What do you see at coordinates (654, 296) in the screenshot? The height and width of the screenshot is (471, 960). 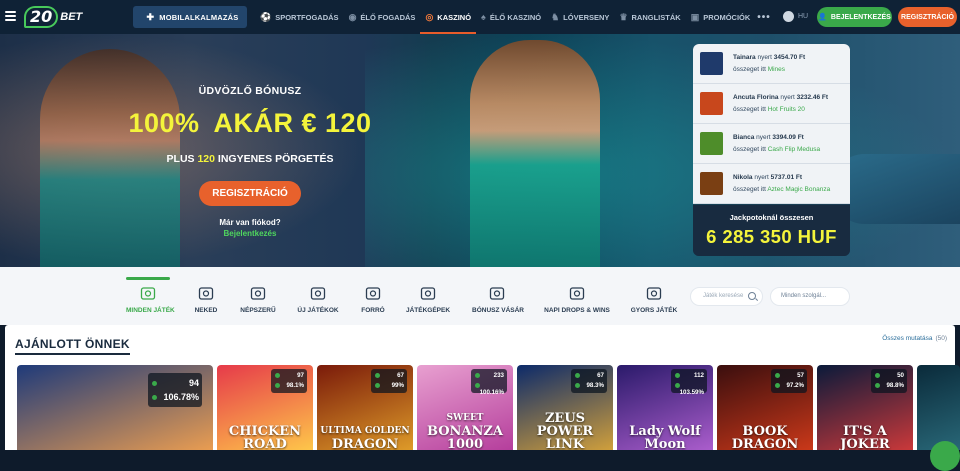 I see `category-tab-8: GYORS JÁTÉK` at bounding box center [654, 296].